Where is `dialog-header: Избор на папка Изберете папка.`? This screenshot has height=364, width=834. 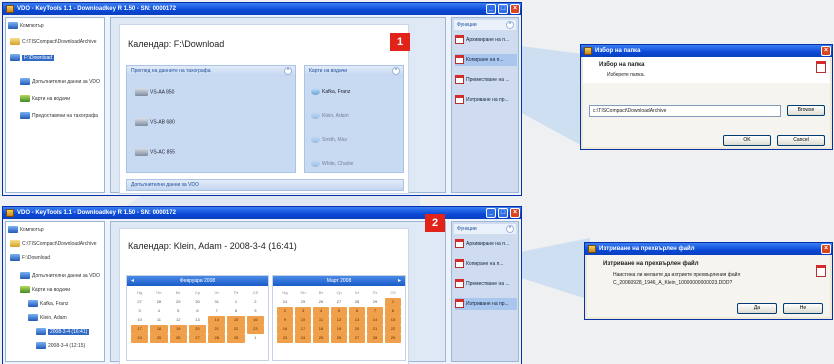
dialog-header: Избор на папка Изберете папка. is located at coordinates (706, 70).